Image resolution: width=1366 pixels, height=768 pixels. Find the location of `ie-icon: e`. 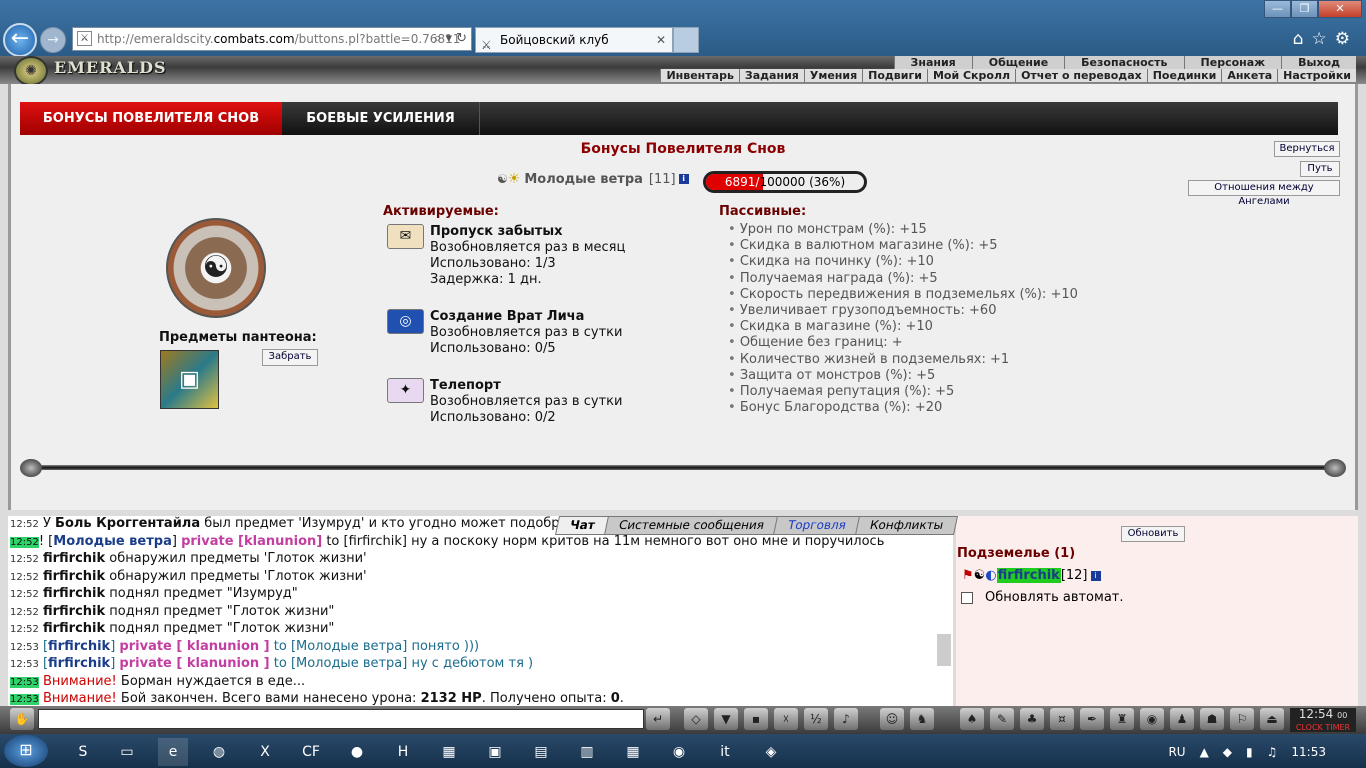

ie-icon: e is located at coordinates (173, 752).